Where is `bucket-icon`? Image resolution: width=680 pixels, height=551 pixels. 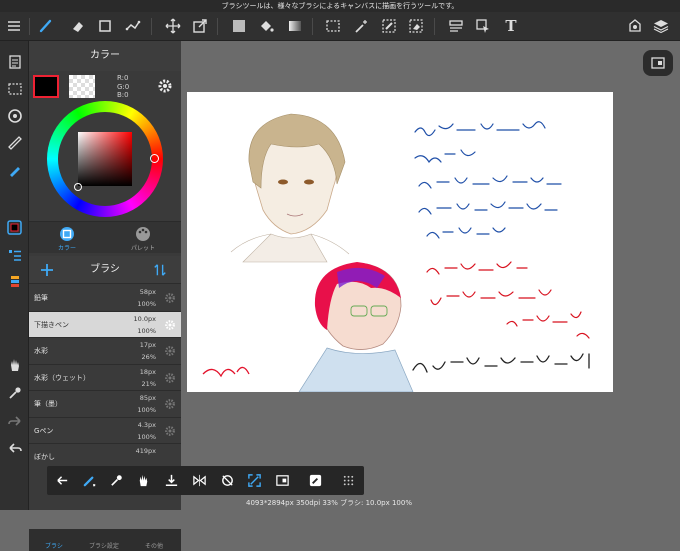
bucket-icon is located at coordinates (266, 26).